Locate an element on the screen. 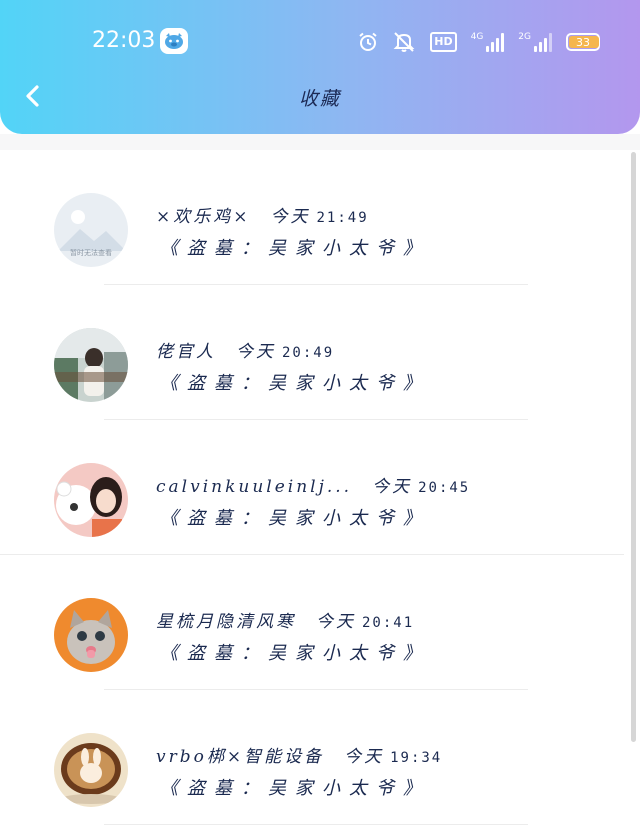 This screenshot has height=834, width=640. favorite-username: 佬官人 is located at coordinates (186, 352).